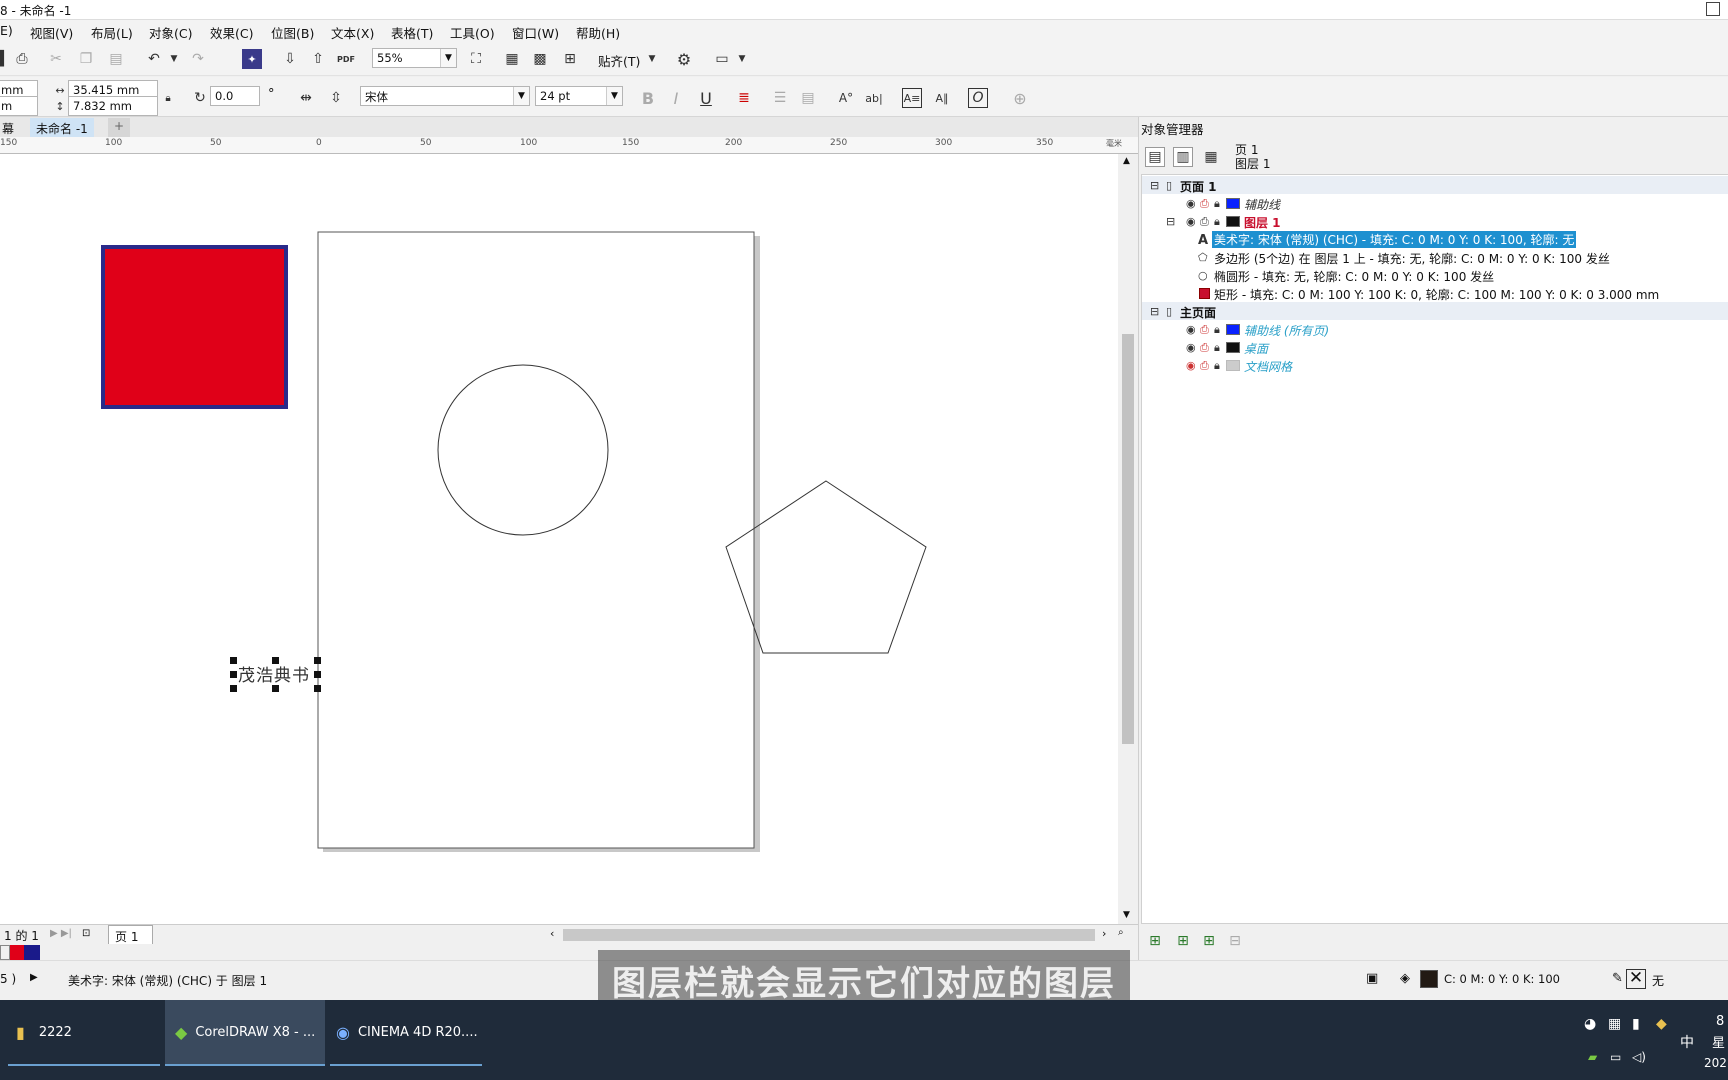  Describe the element at coordinates (174, 59) in the screenshot. I see `undo-dropdown-icon: ▼` at that location.